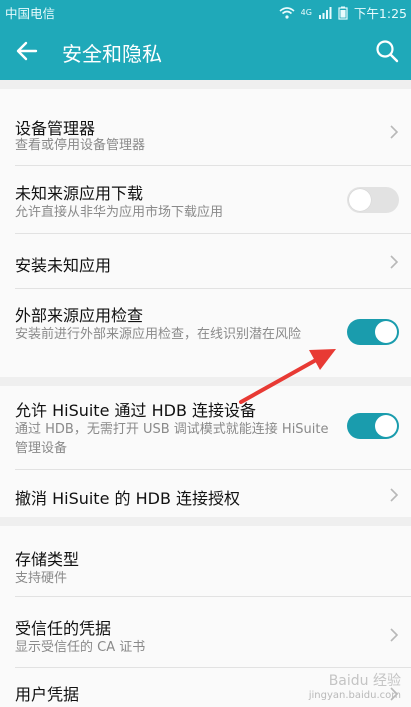  I want to click on watermark-line2: jingyan.baidu.com, so click(354, 695).